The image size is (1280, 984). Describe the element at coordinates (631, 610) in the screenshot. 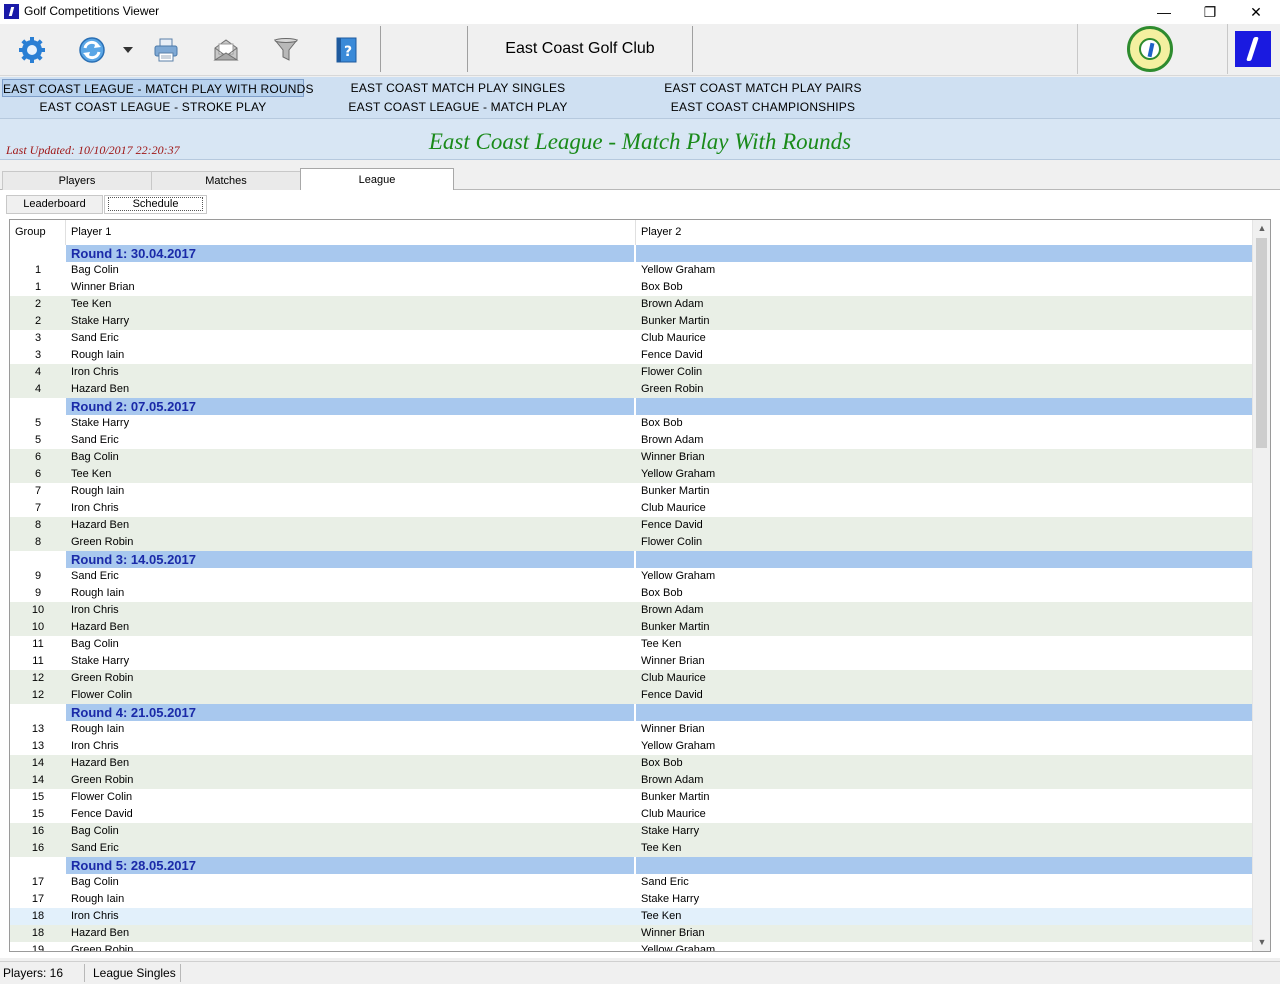

I see `table-row: 10 Iron Chris Brown Adam` at that location.